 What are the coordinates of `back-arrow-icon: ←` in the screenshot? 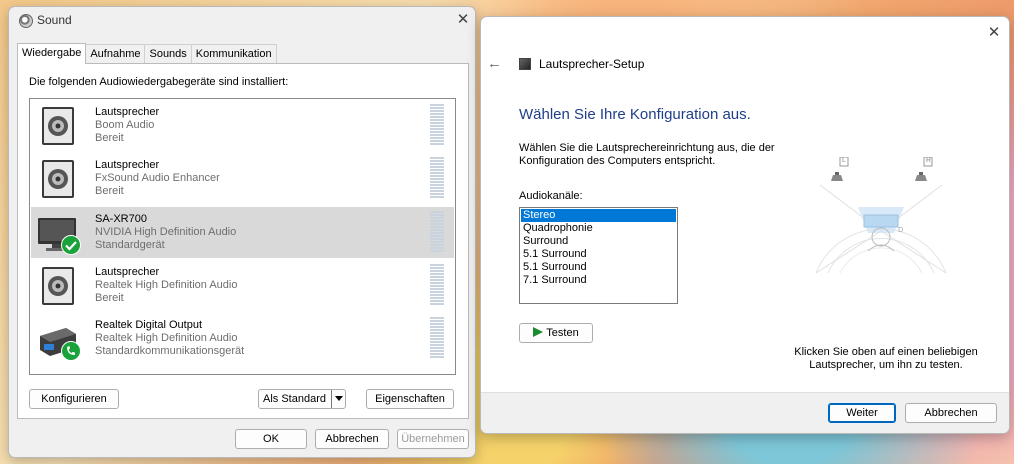 It's located at (494, 63).